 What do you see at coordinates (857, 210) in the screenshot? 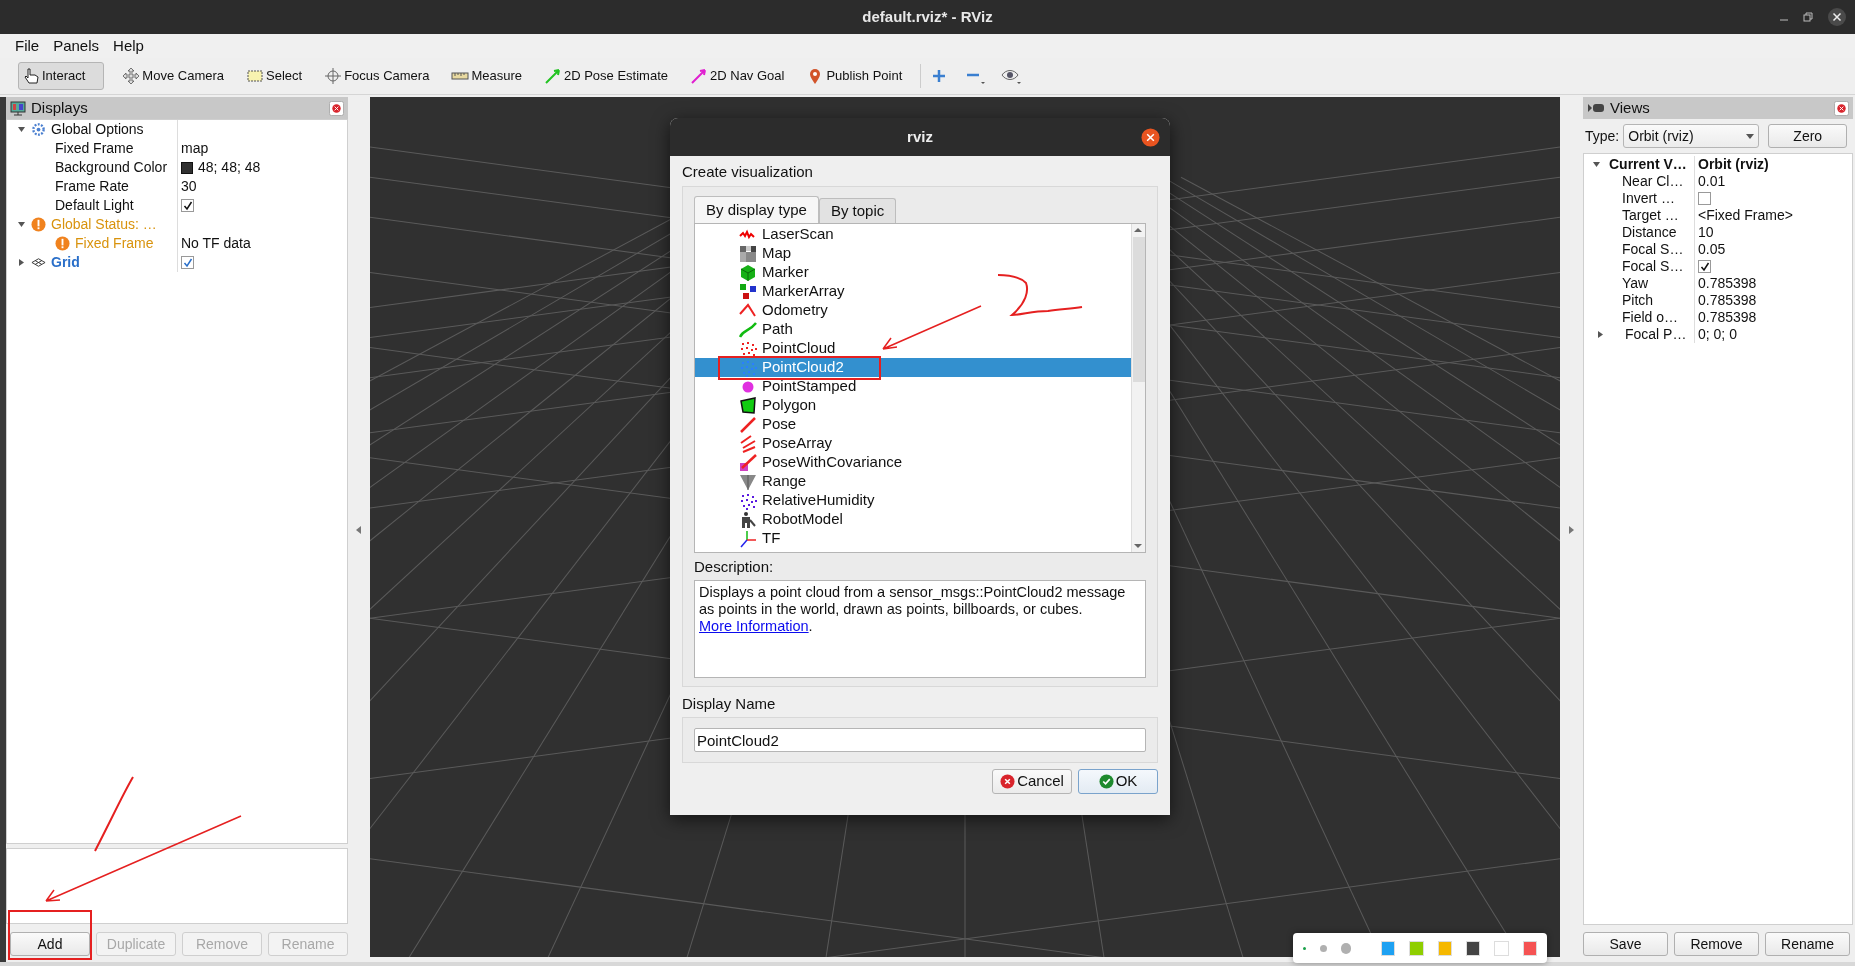
I see `tab: By topic` at bounding box center [857, 210].